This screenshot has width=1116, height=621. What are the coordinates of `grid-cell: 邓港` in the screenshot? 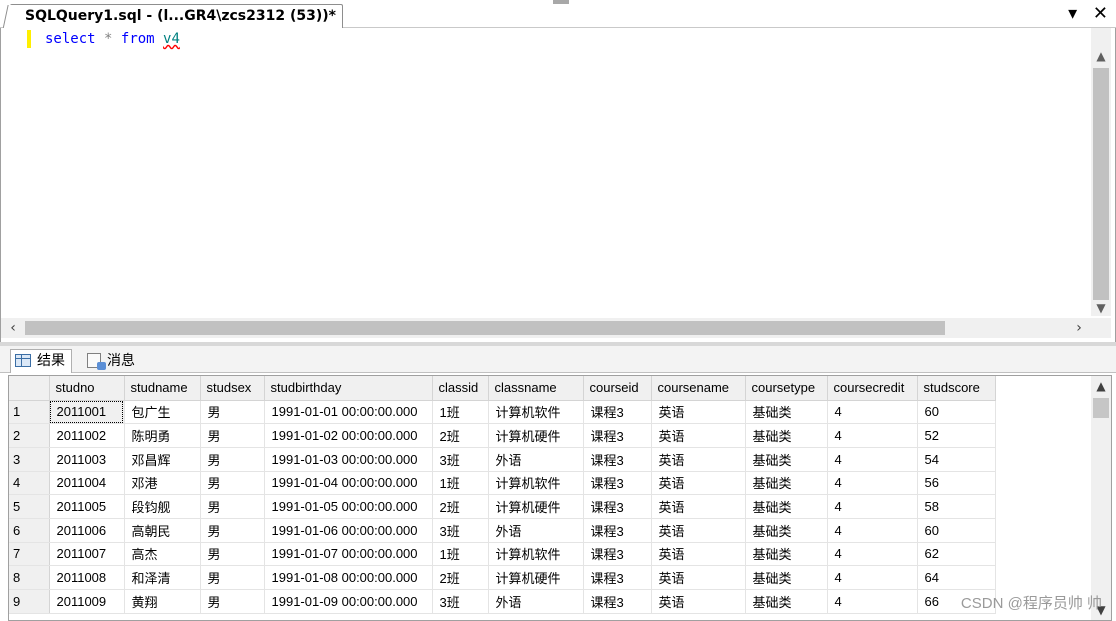 It's located at (162, 483).